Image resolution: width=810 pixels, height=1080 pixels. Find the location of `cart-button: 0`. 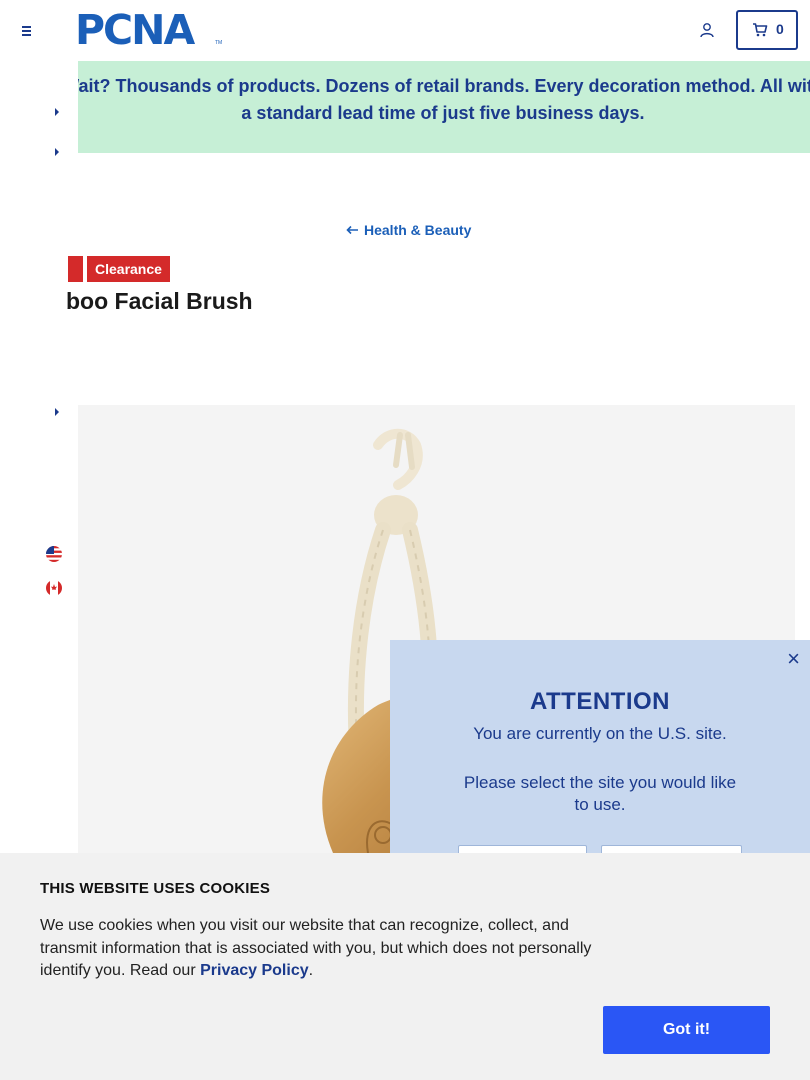

cart-button: 0 is located at coordinates (767, 30).